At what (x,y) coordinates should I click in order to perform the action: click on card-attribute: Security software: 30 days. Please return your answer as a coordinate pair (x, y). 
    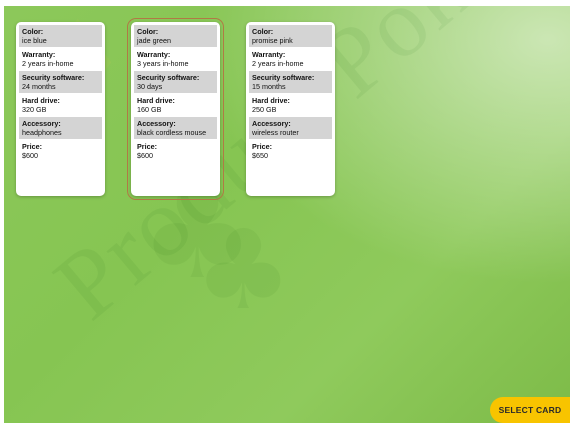
    Looking at the image, I should click on (175, 82).